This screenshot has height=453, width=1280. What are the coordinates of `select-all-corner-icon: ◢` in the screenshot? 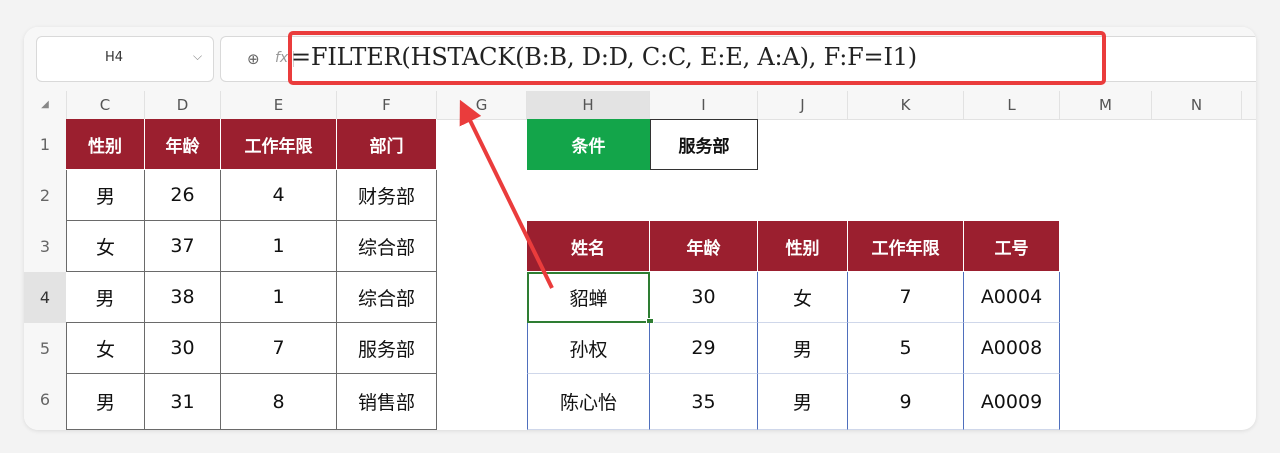 It's located at (45, 105).